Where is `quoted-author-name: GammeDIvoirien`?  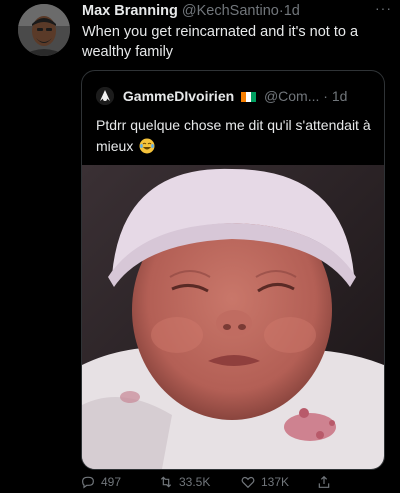
quoted-author-name: GammeDIvoirien is located at coordinates (178, 96).